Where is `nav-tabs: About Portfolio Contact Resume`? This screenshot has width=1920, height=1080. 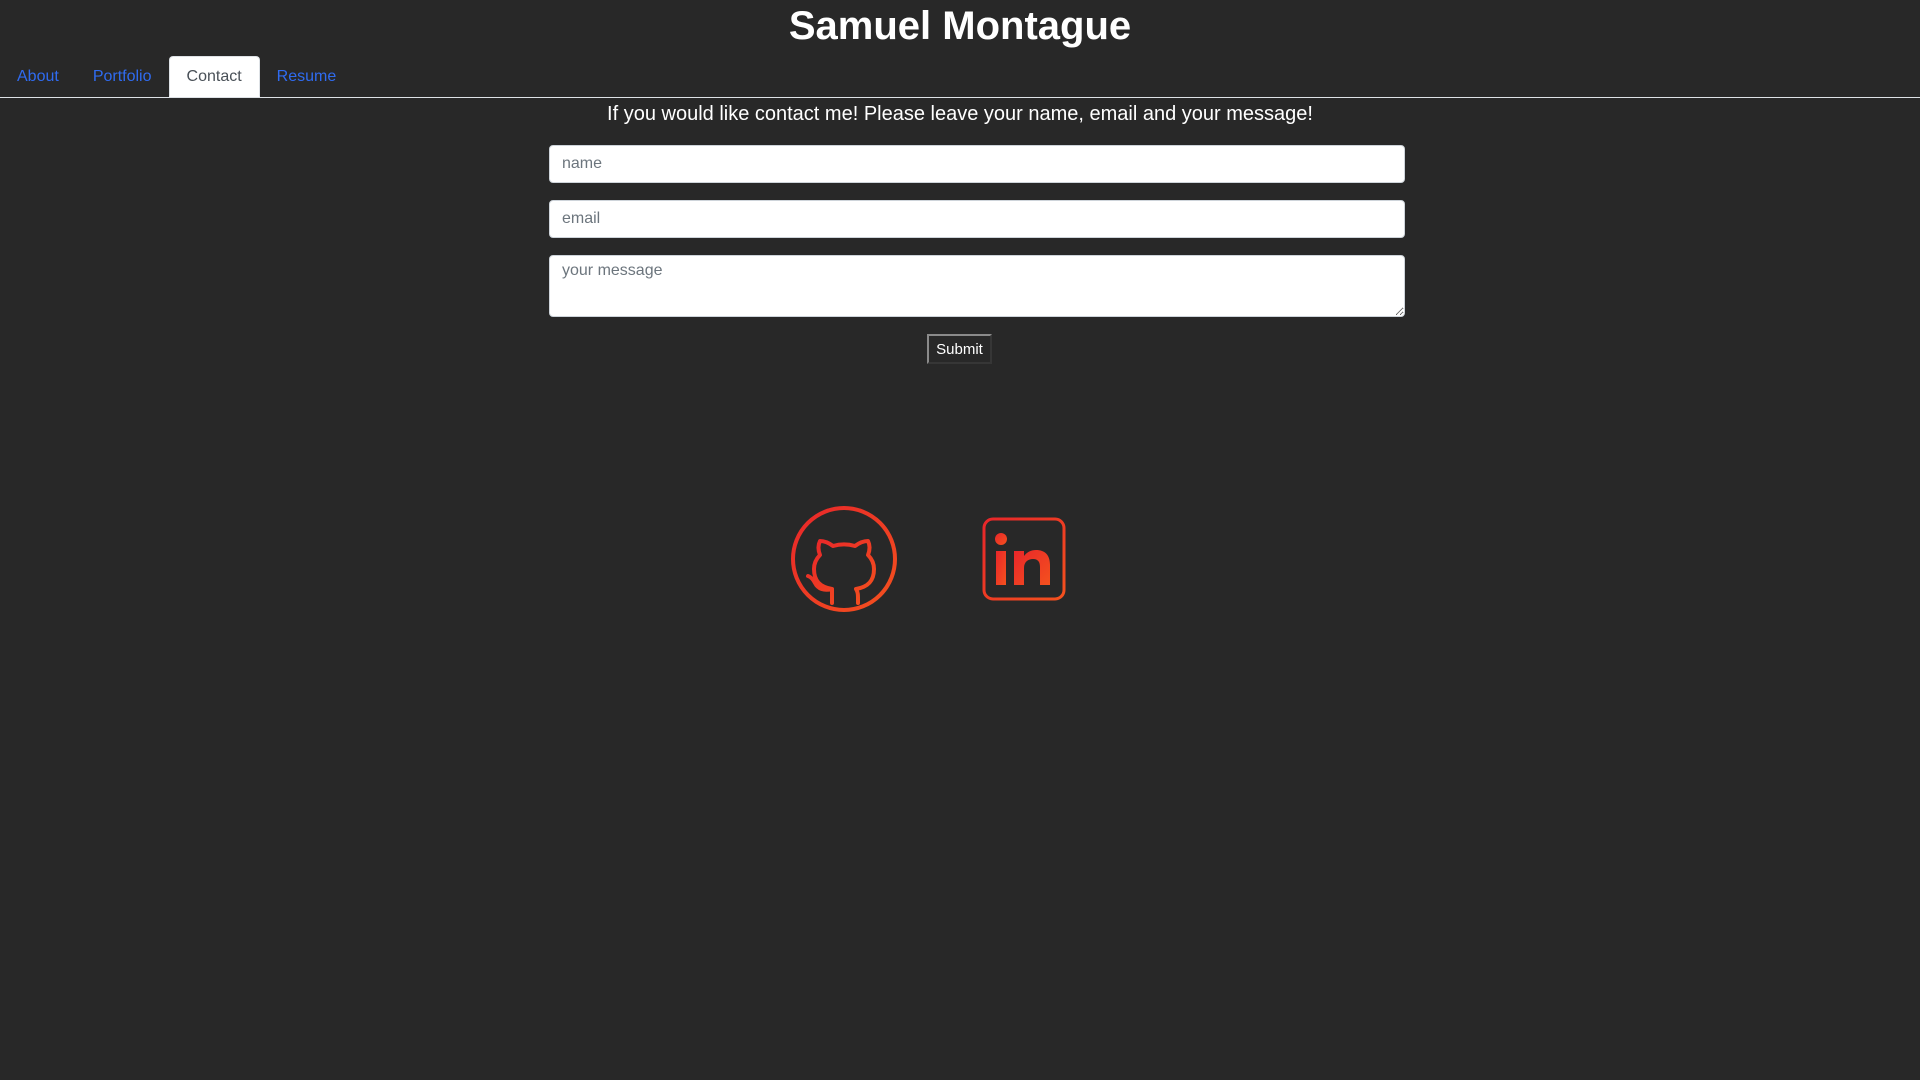 nav-tabs: About Portfolio Contact Resume is located at coordinates (960, 77).